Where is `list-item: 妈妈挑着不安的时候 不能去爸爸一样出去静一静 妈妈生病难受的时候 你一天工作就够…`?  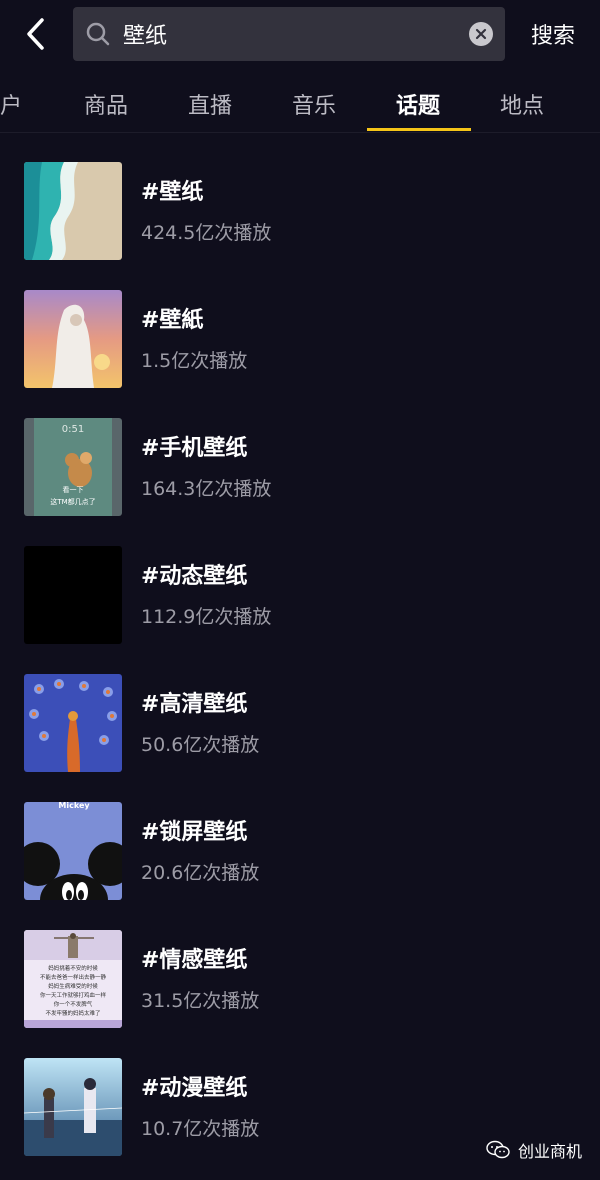
list-item: 妈妈挑着不安的时候 不能去爸爸一样出去静一静 妈妈生病难受的时候 你一天工作就够… is located at coordinates (300, 968).